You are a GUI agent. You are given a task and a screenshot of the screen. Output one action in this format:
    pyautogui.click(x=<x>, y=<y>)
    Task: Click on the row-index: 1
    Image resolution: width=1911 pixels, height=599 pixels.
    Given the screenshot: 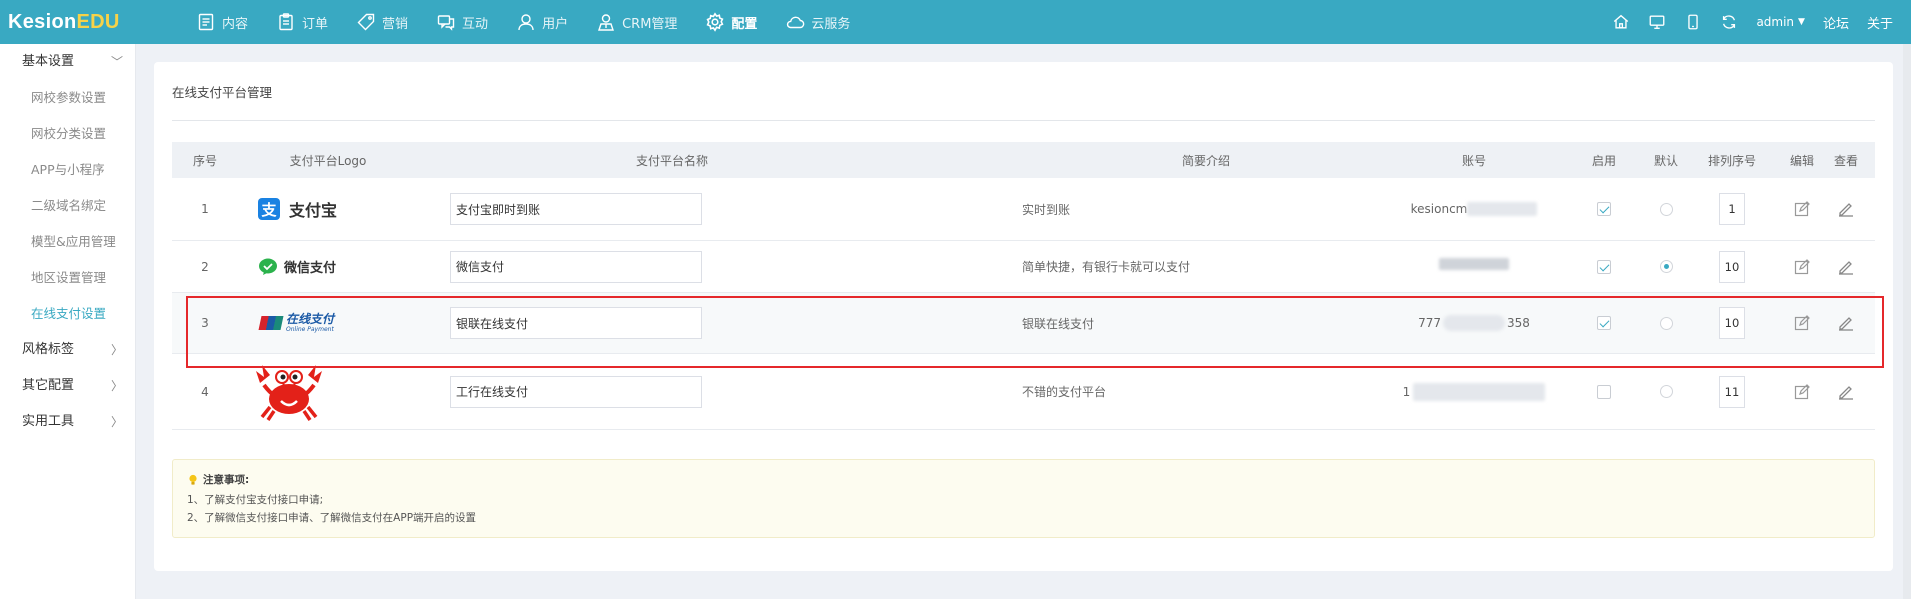 What is the action you would take?
    pyautogui.click(x=205, y=209)
    